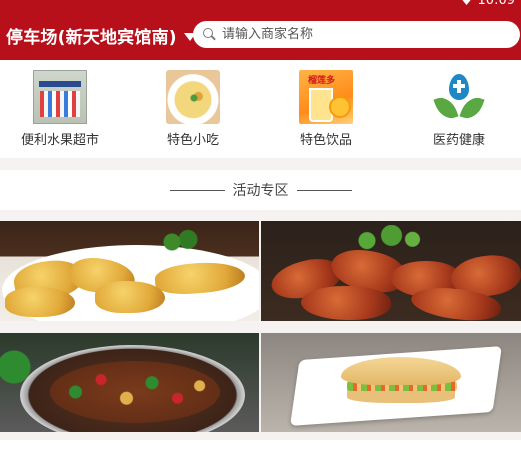 The height and width of the screenshot is (450, 521). I want to click on signal-icon, so click(466, 2).